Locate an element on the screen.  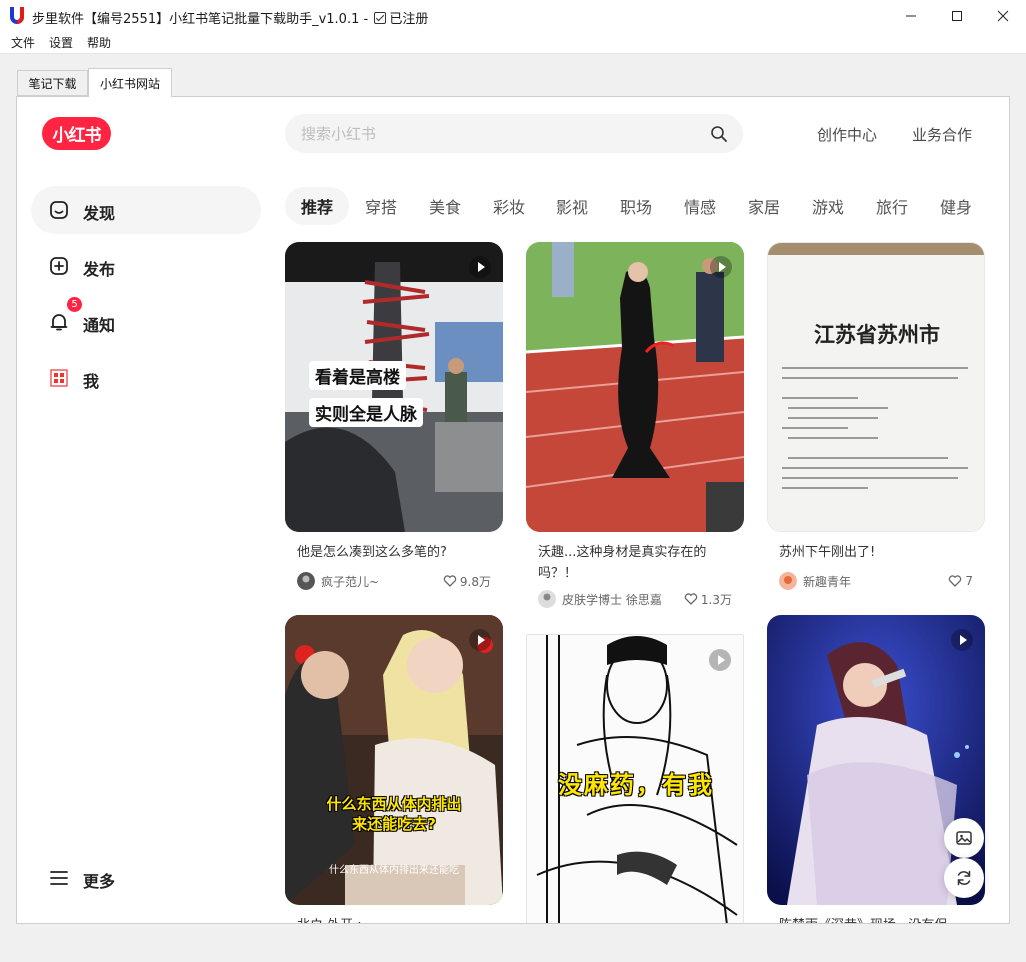
sidebar-item-label: 更多 is located at coordinates (99, 881).